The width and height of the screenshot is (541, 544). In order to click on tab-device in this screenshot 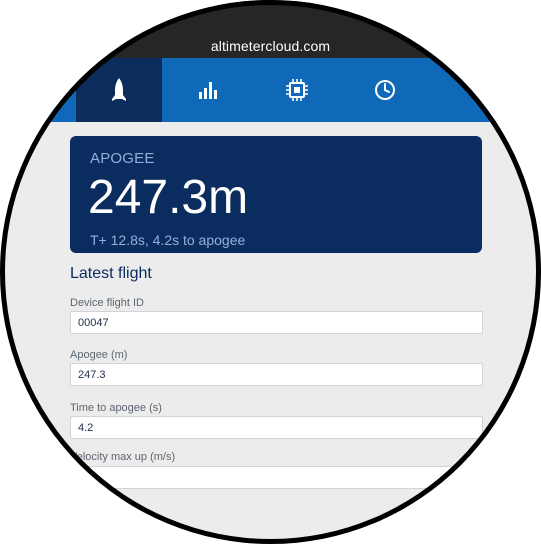, I will do `click(297, 90)`.